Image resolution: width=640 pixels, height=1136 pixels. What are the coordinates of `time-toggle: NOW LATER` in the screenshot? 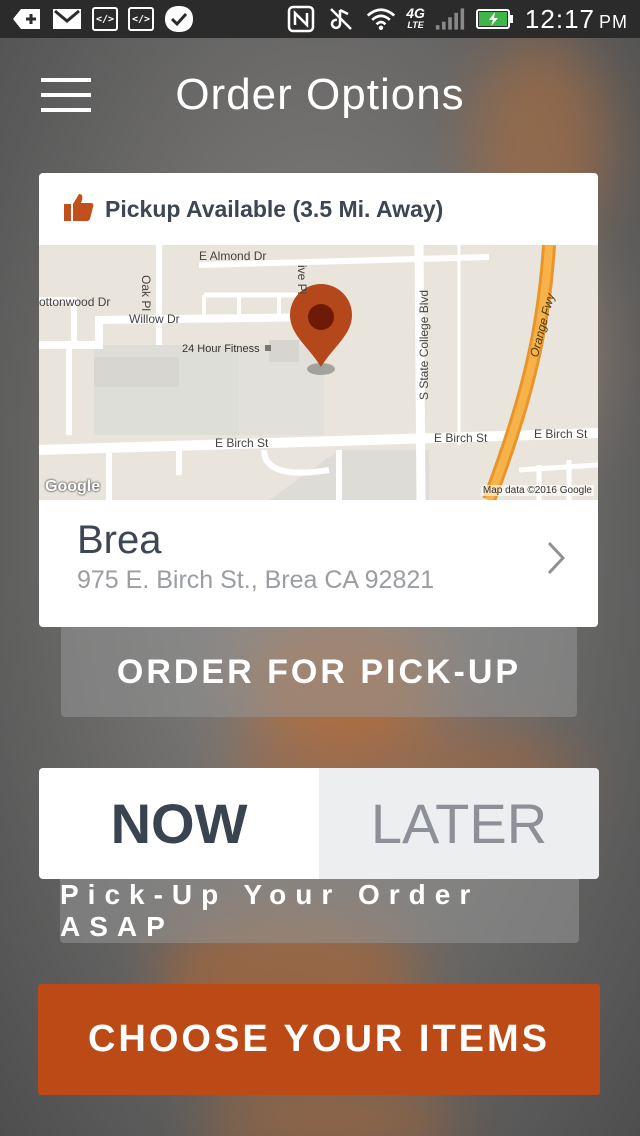 It's located at (319, 823).